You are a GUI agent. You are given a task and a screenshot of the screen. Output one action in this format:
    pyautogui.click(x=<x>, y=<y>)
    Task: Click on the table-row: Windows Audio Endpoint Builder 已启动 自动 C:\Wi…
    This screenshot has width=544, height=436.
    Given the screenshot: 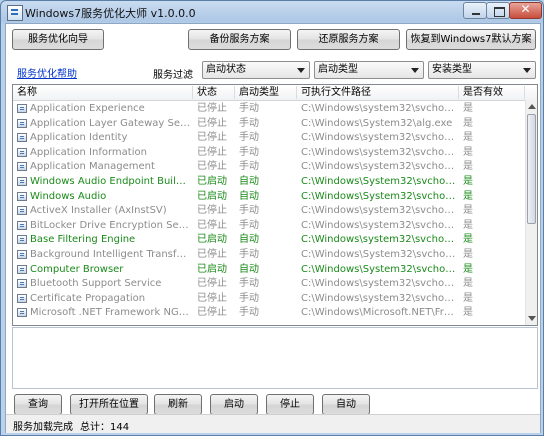 What is the action you would take?
    pyautogui.click(x=269, y=182)
    